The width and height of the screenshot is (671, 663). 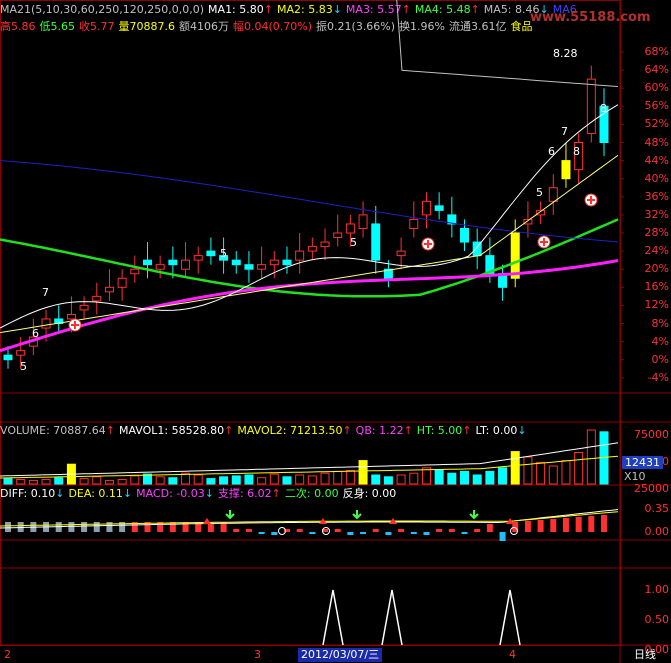 I want to click on vol-item-5: LT: 0.00, so click(x=496, y=430).